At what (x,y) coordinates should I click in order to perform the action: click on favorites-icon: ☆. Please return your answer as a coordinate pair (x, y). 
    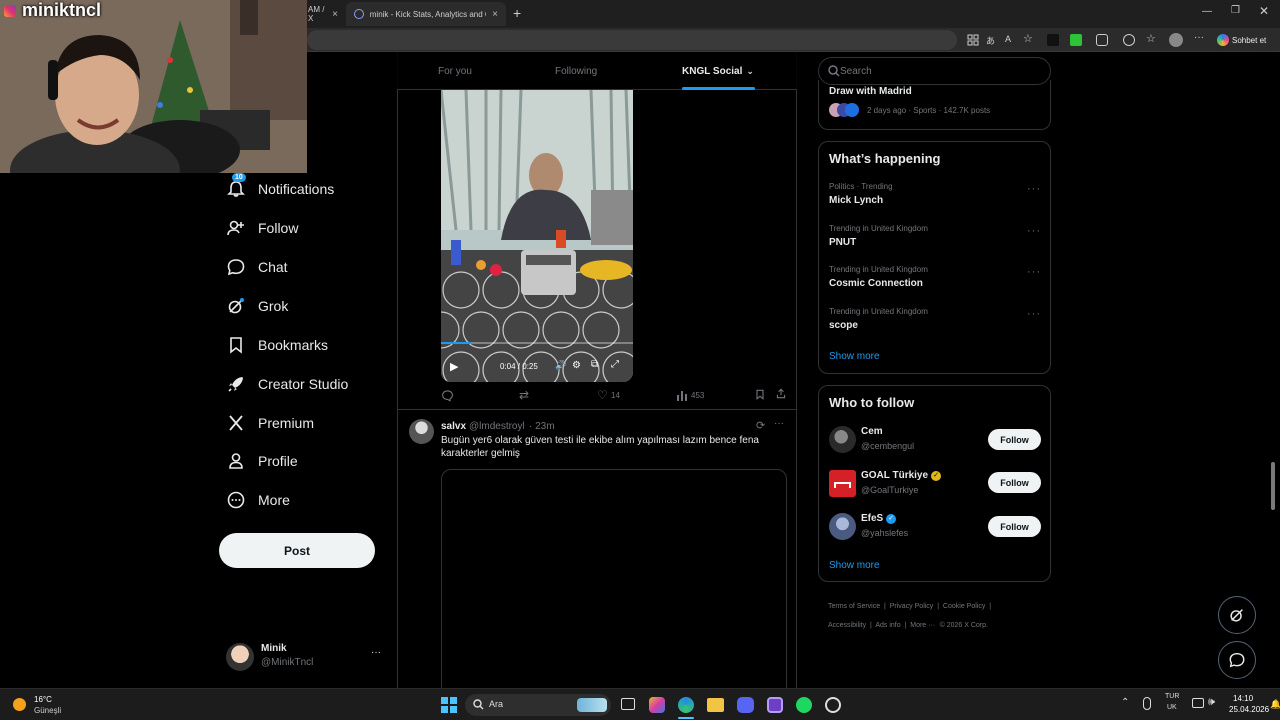
    Looking at the image, I should click on (1152, 38).